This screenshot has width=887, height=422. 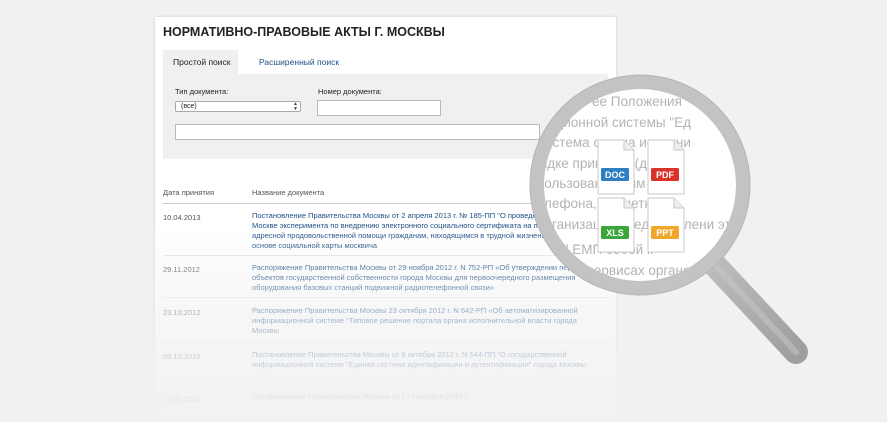 I want to click on file-type-label: PPT, so click(x=665, y=233).